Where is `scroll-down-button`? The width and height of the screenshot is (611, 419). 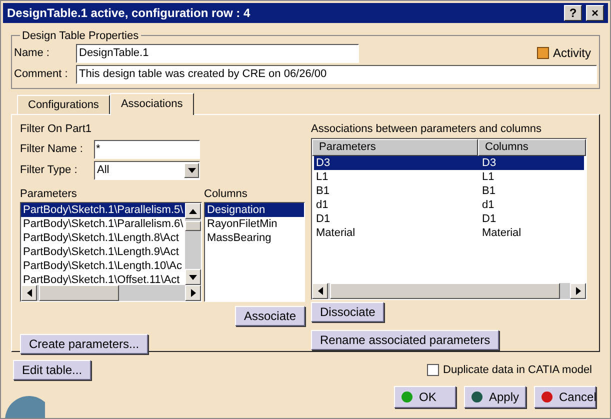 scroll-down-button is located at coordinates (193, 277).